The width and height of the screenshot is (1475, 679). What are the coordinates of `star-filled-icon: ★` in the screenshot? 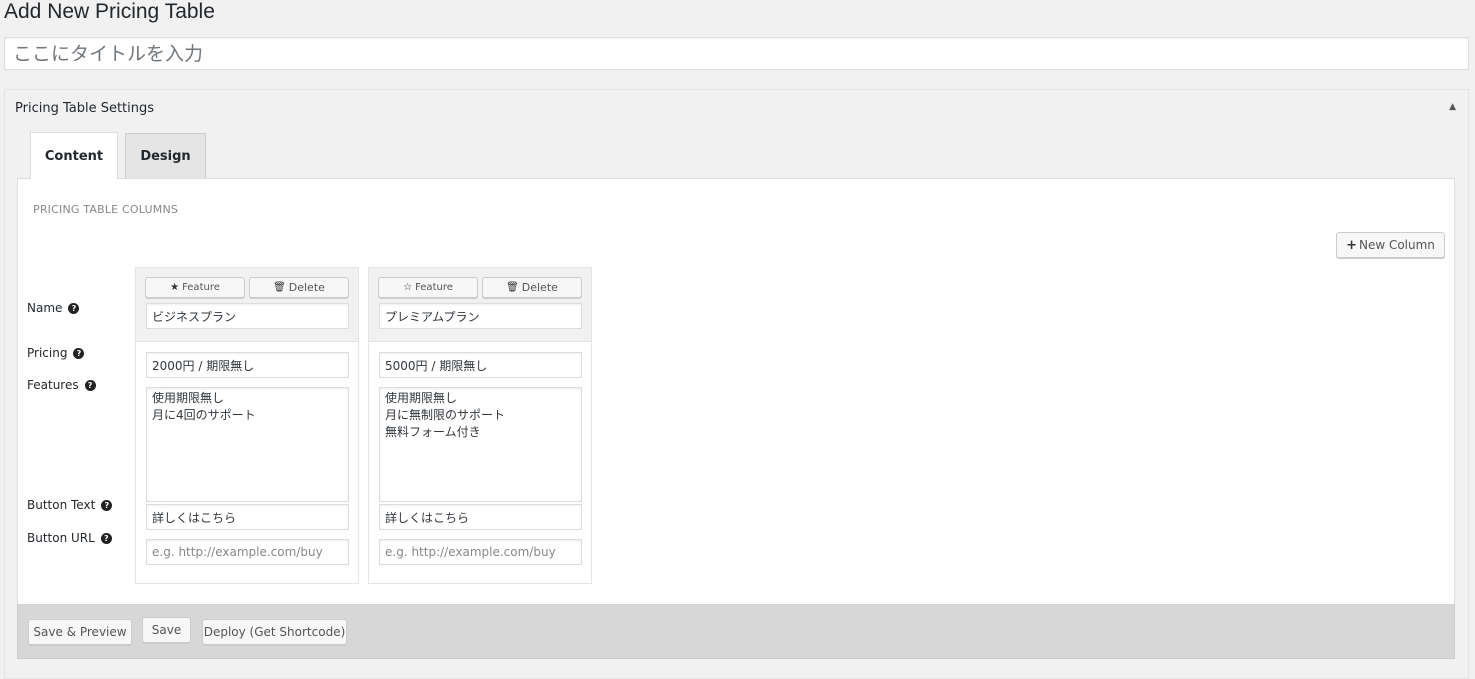 It's located at (175, 287).